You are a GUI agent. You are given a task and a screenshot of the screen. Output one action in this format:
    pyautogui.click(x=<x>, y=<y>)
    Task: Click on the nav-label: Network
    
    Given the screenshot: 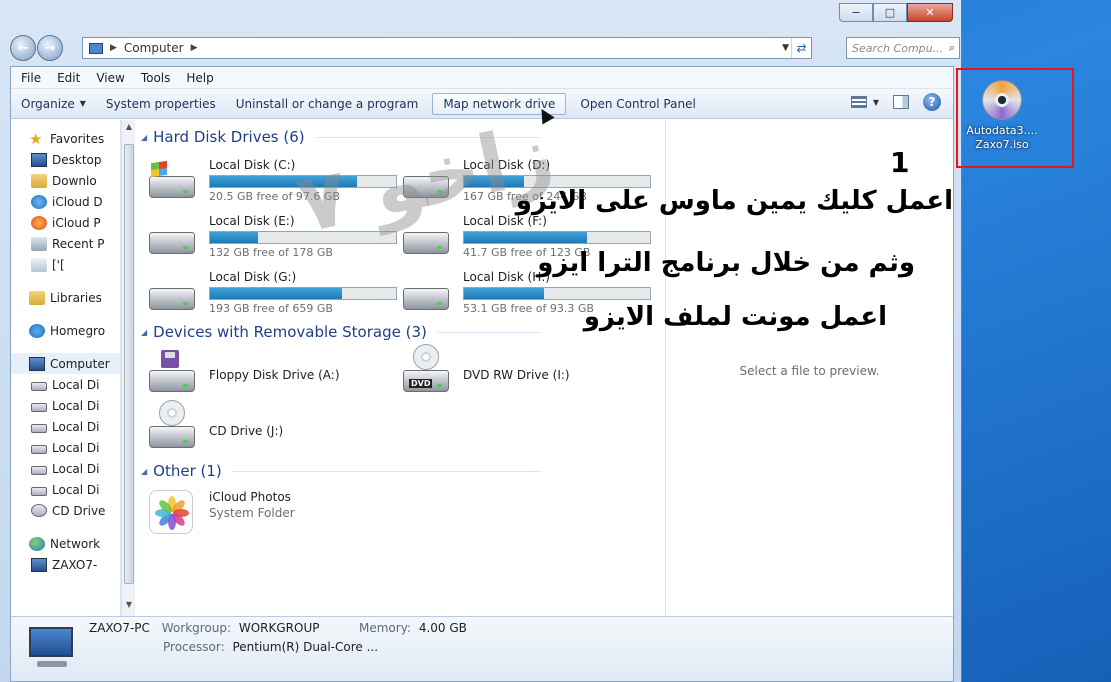 What is the action you would take?
    pyautogui.click(x=75, y=543)
    